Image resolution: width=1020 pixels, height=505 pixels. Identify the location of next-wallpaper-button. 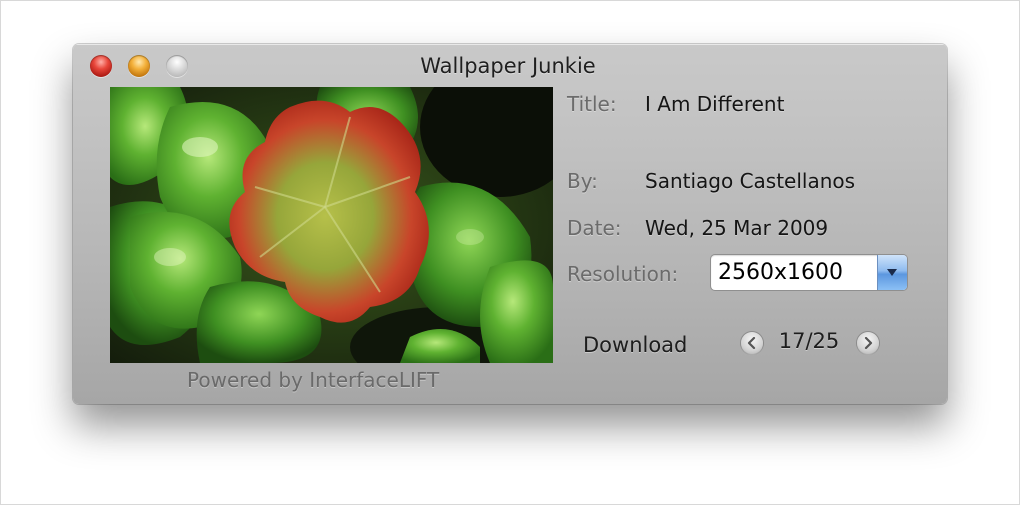
(868, 343).